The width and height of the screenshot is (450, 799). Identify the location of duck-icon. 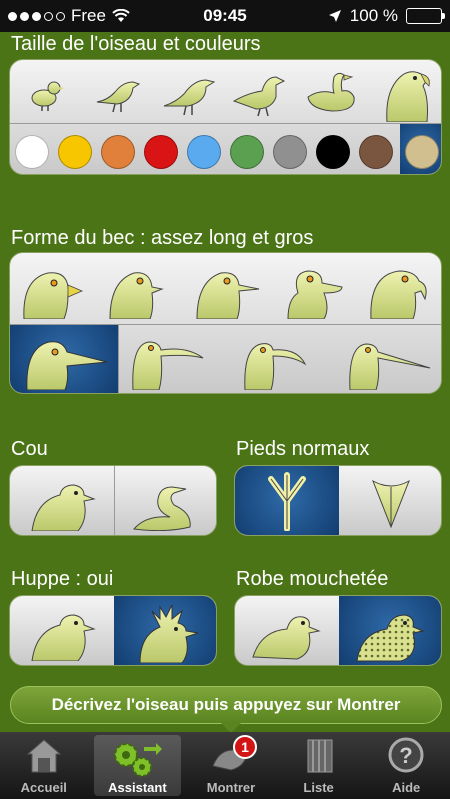
(331, 92).